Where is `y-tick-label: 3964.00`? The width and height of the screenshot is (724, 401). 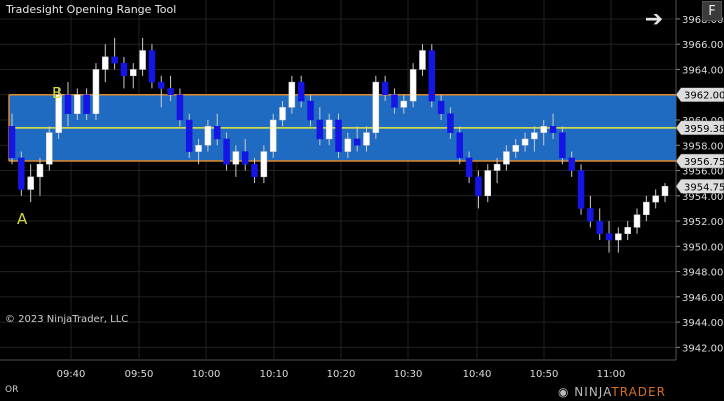
y-tick-label: 3964.00 is located at coordinates (702, 70).